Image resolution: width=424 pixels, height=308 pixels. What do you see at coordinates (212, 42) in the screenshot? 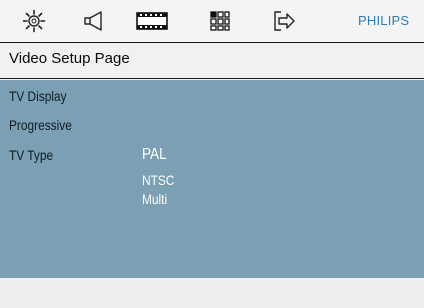
I see `toolbar-divider` at bounding box center [212, 42].